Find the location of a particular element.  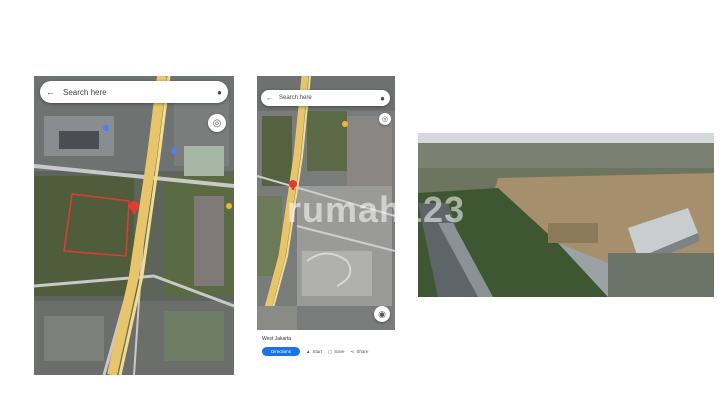

action-row: Directions ▲ Start ▢ Save ≺ Share is located at coordinates (315, 351).